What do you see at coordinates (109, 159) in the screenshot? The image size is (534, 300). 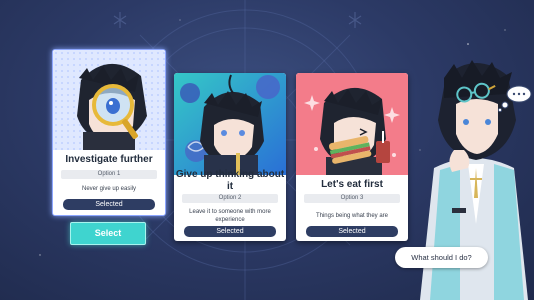 I see `card-title: Investigate further` at bounding box center [109, 159].